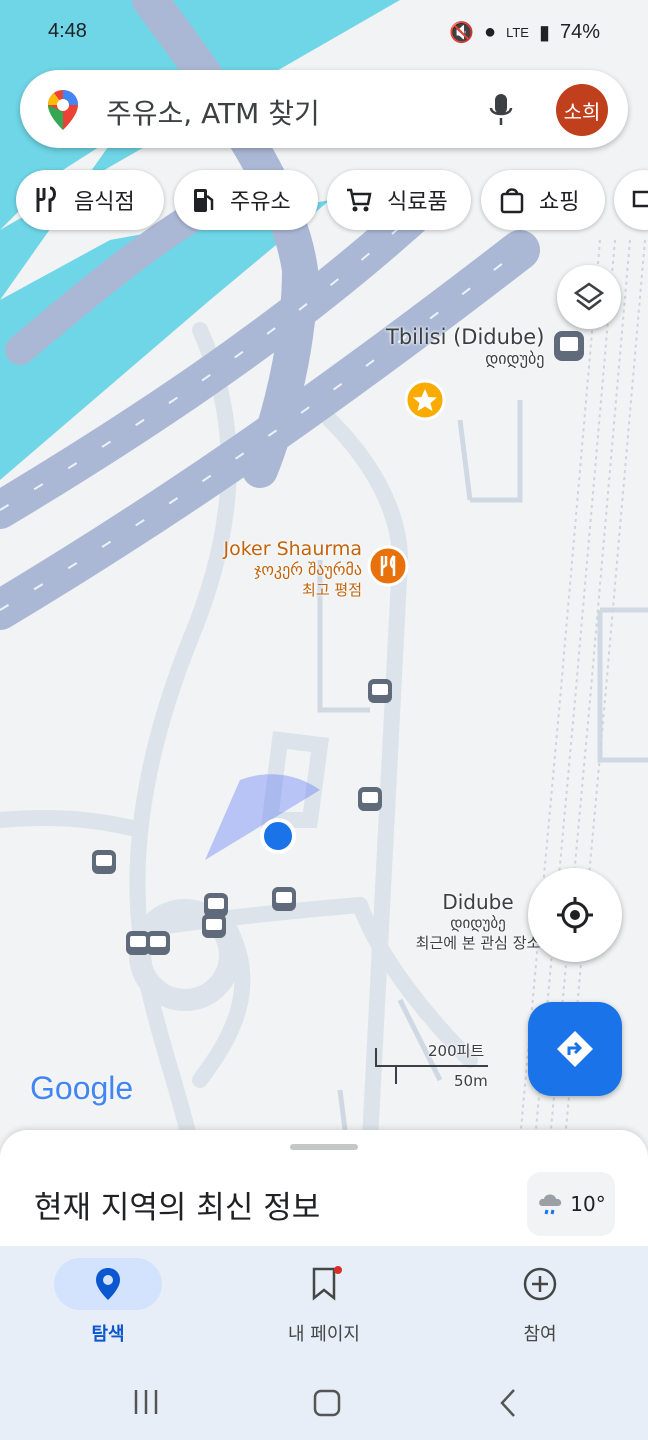  What do you see at coordinates (108, 1284) in the screenshot?
I see `location-pin-icon` at bounding box center [108, 1284].